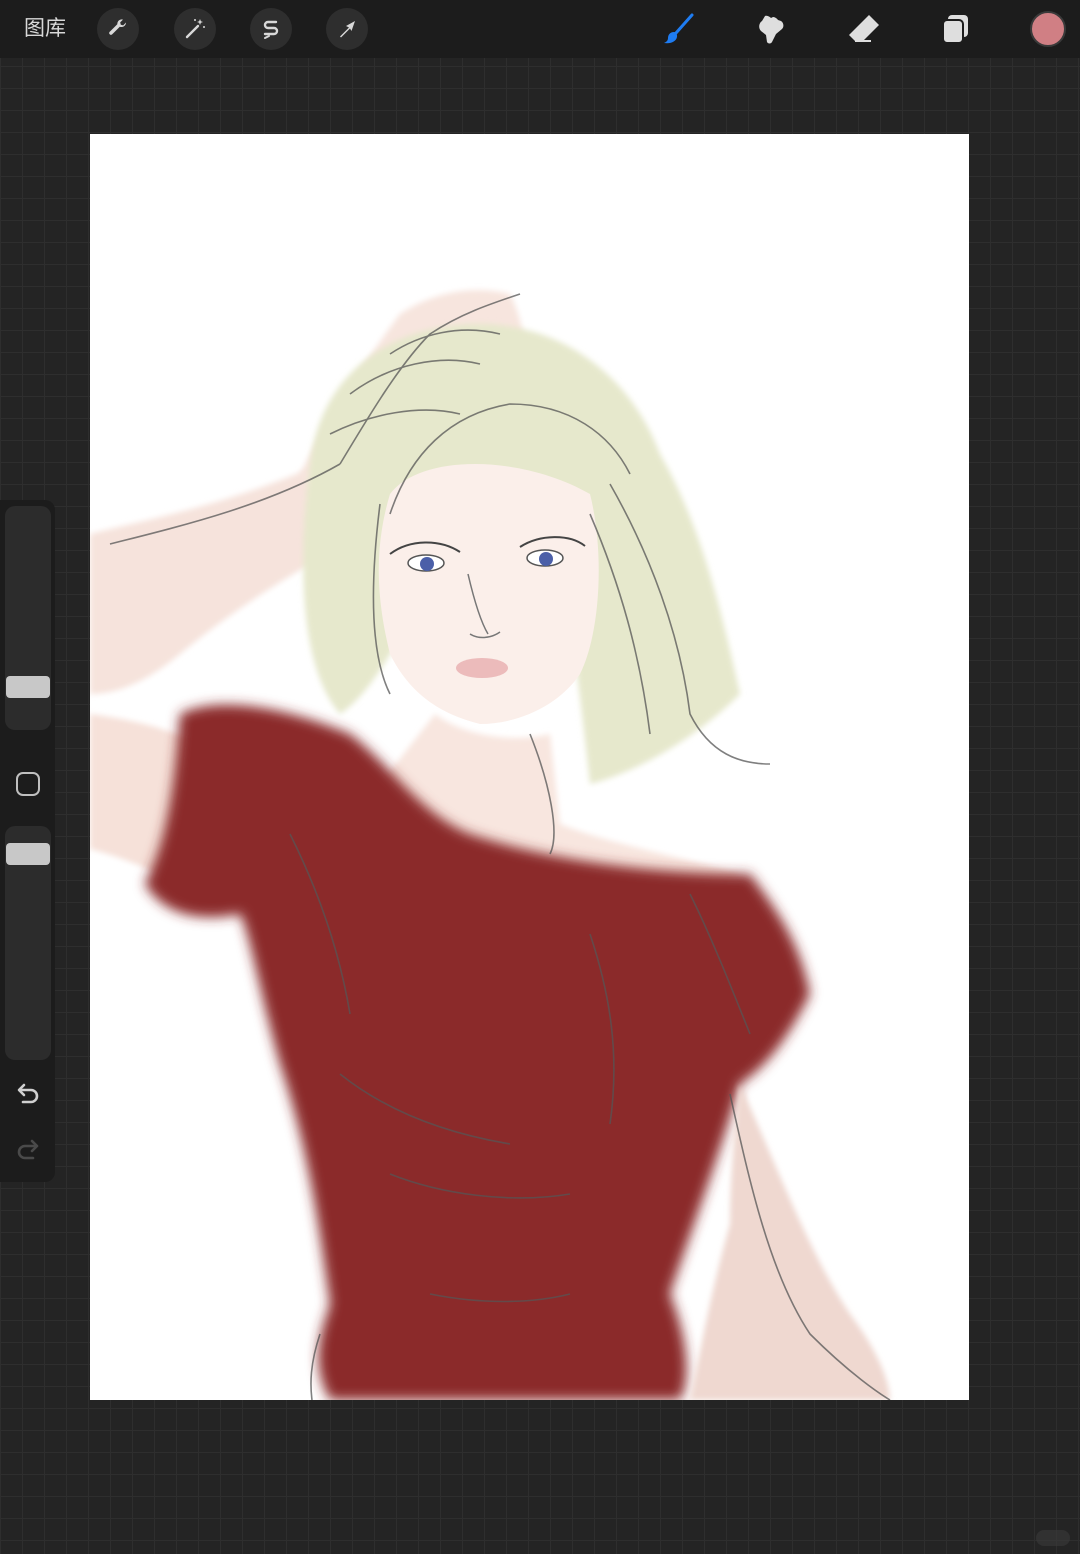 Image resolution: width=1080 pixels, height=1554 pixels. I want to click on face, so click(488, 594).